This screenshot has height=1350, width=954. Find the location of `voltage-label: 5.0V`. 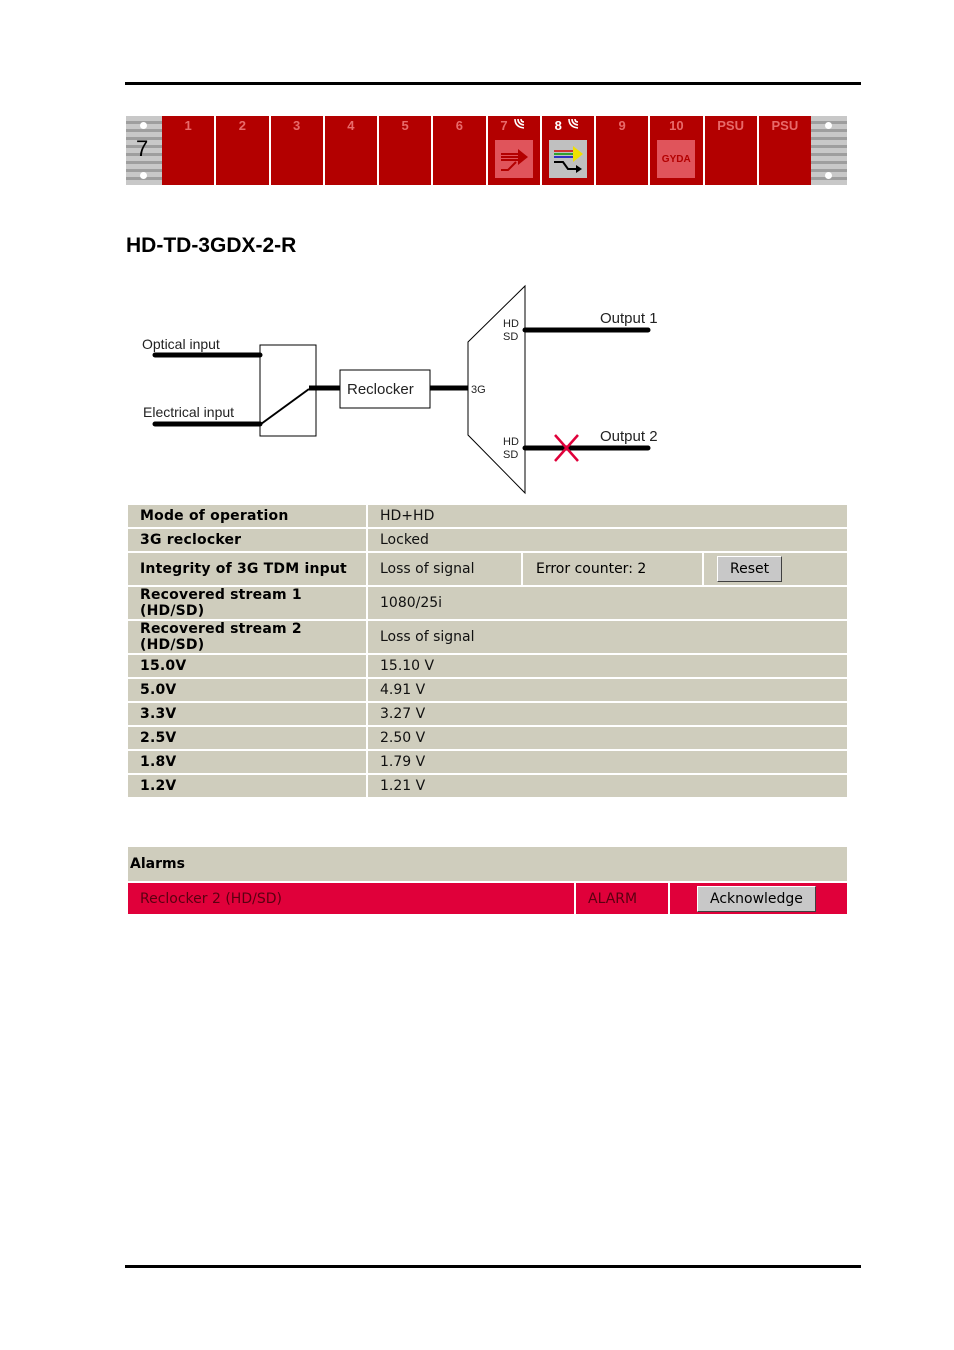

voltage-label: 5.0V is located at coordinates (247, 690).